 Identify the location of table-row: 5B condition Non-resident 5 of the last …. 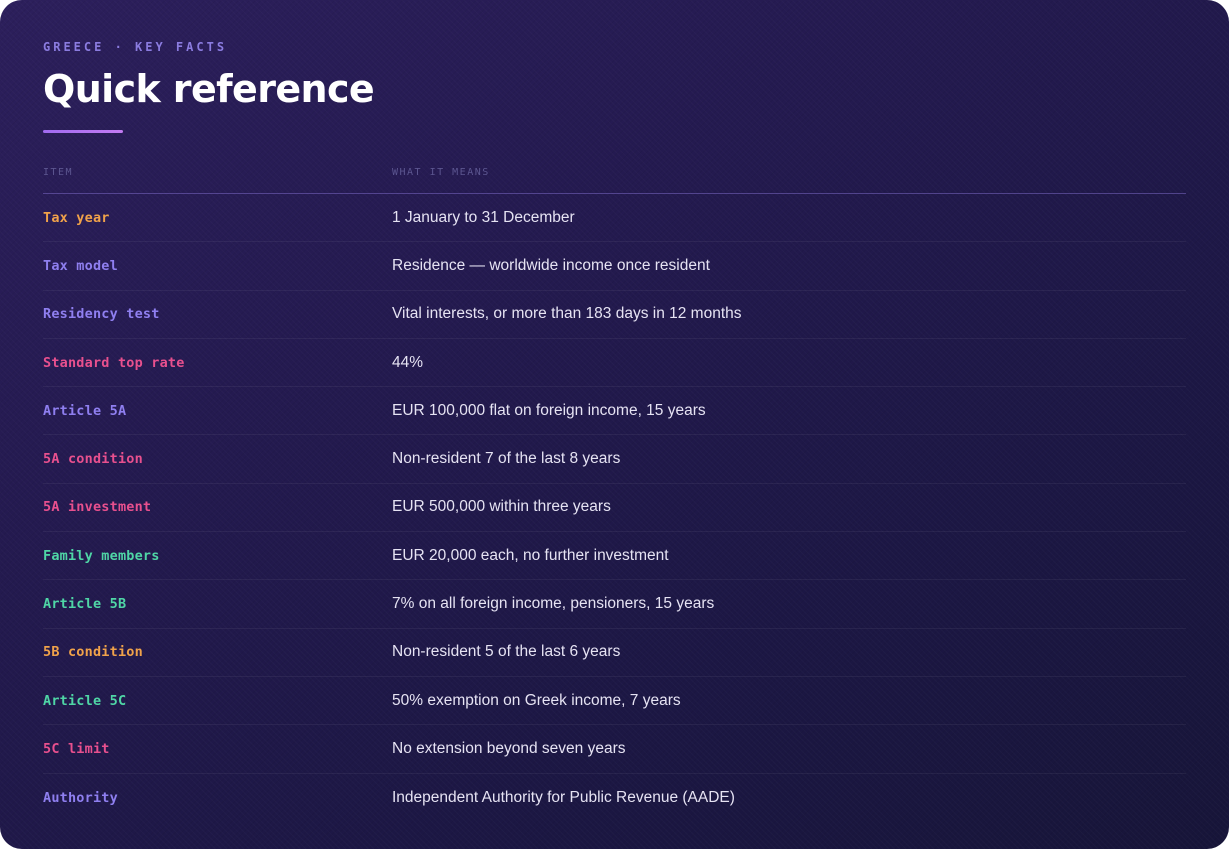
(614, 653).